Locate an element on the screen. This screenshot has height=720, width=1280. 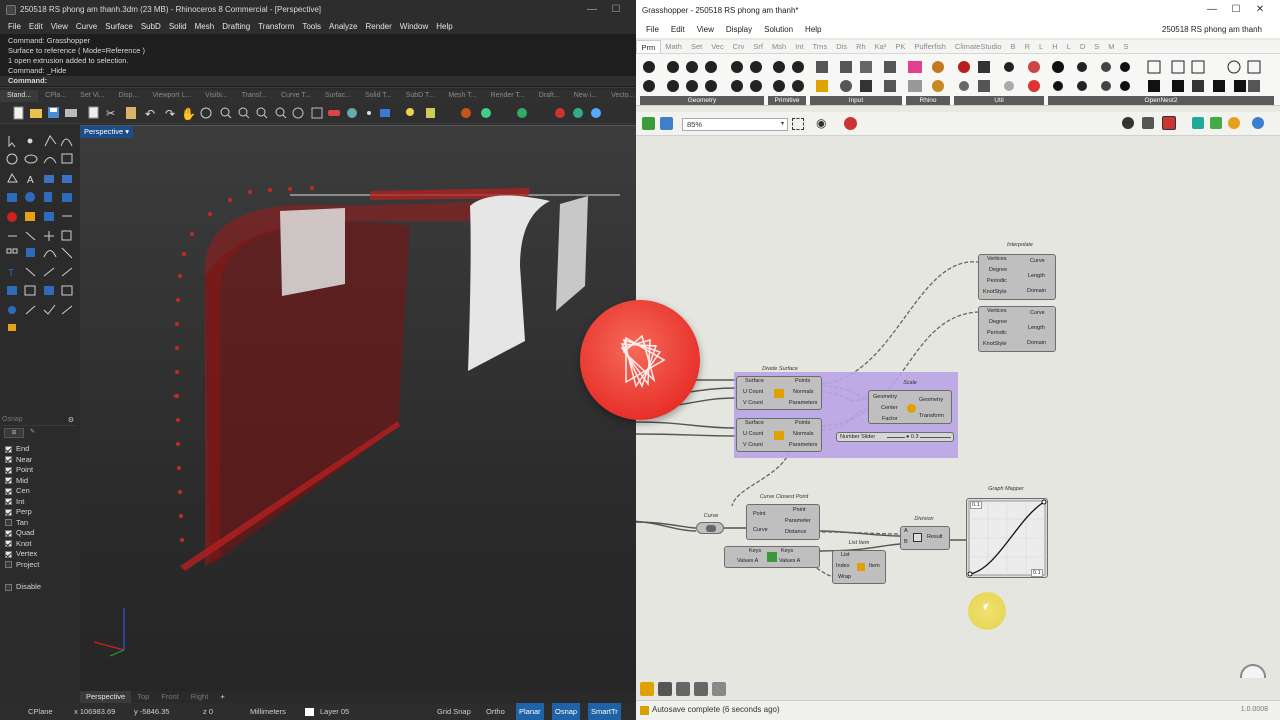
rhino-menu-window: Window is located at coordinates (414, 27).